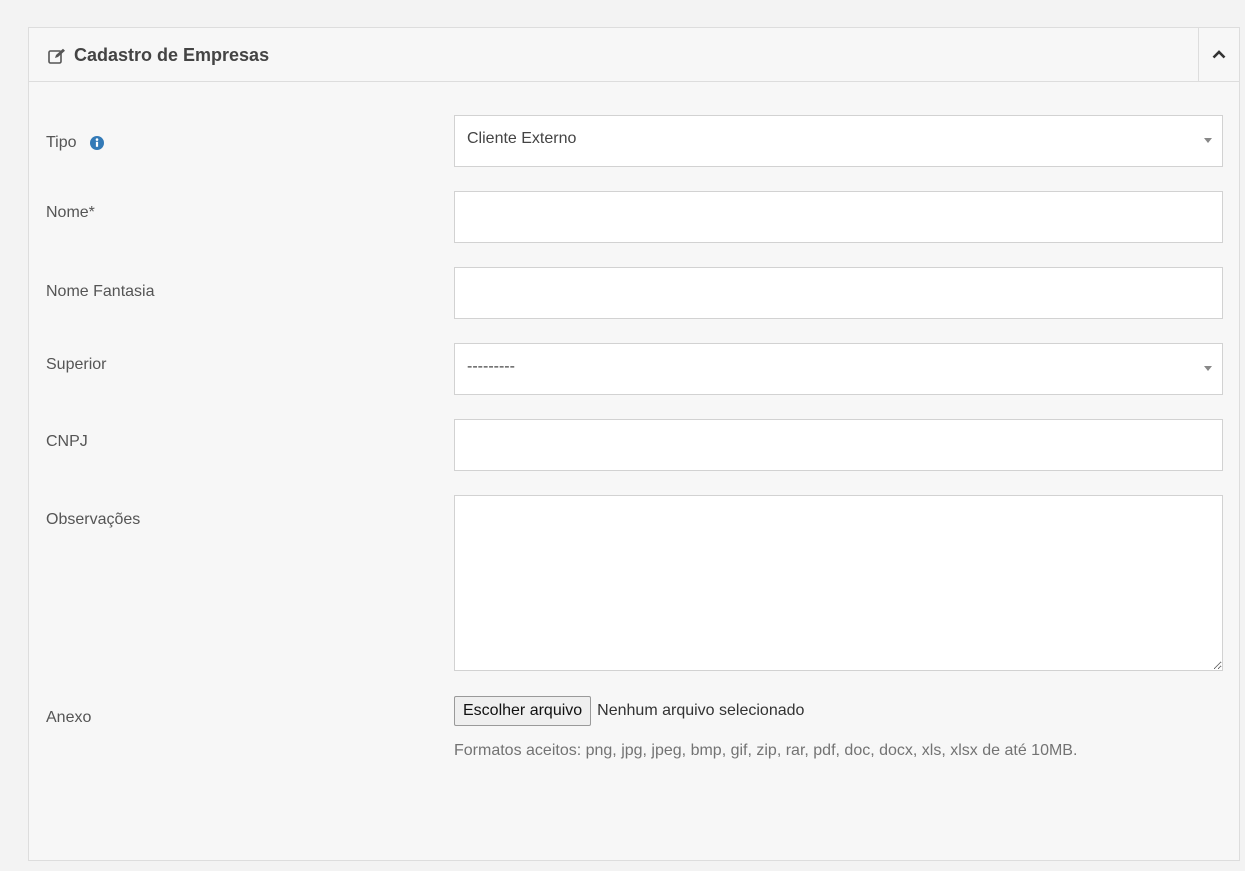 The width and height of the screenshot is (1245, 871). I want to click on collapse-button, so click(1218, 55).